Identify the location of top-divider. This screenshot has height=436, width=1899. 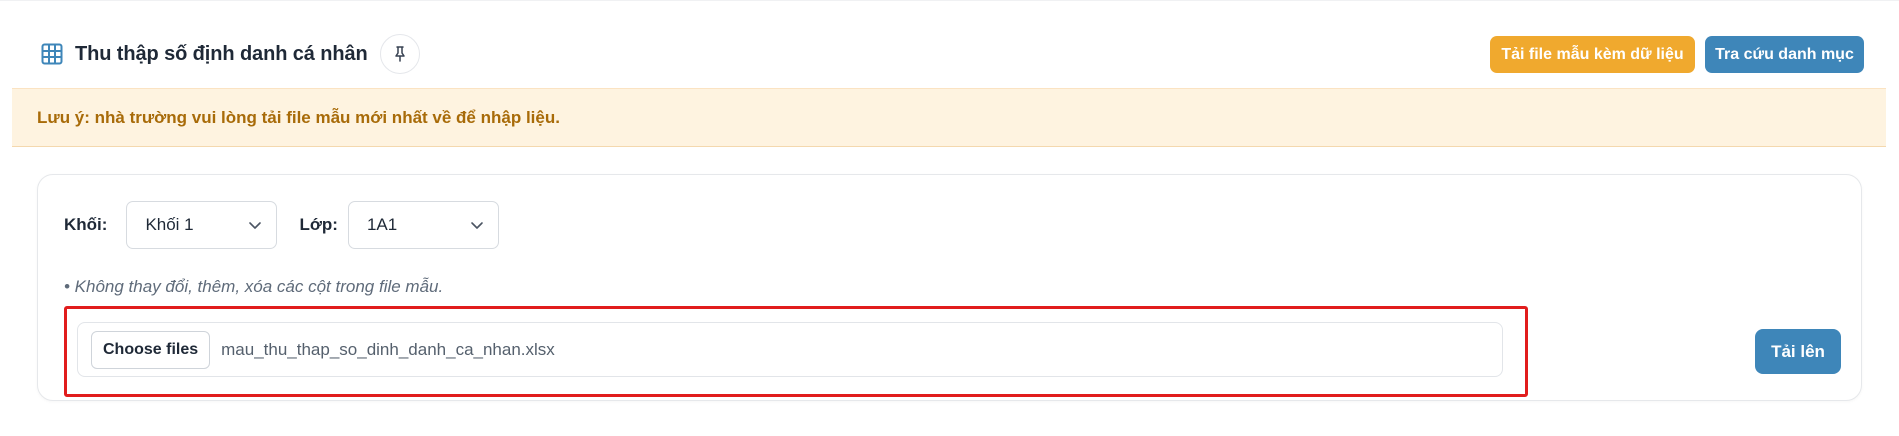
(949, 0).